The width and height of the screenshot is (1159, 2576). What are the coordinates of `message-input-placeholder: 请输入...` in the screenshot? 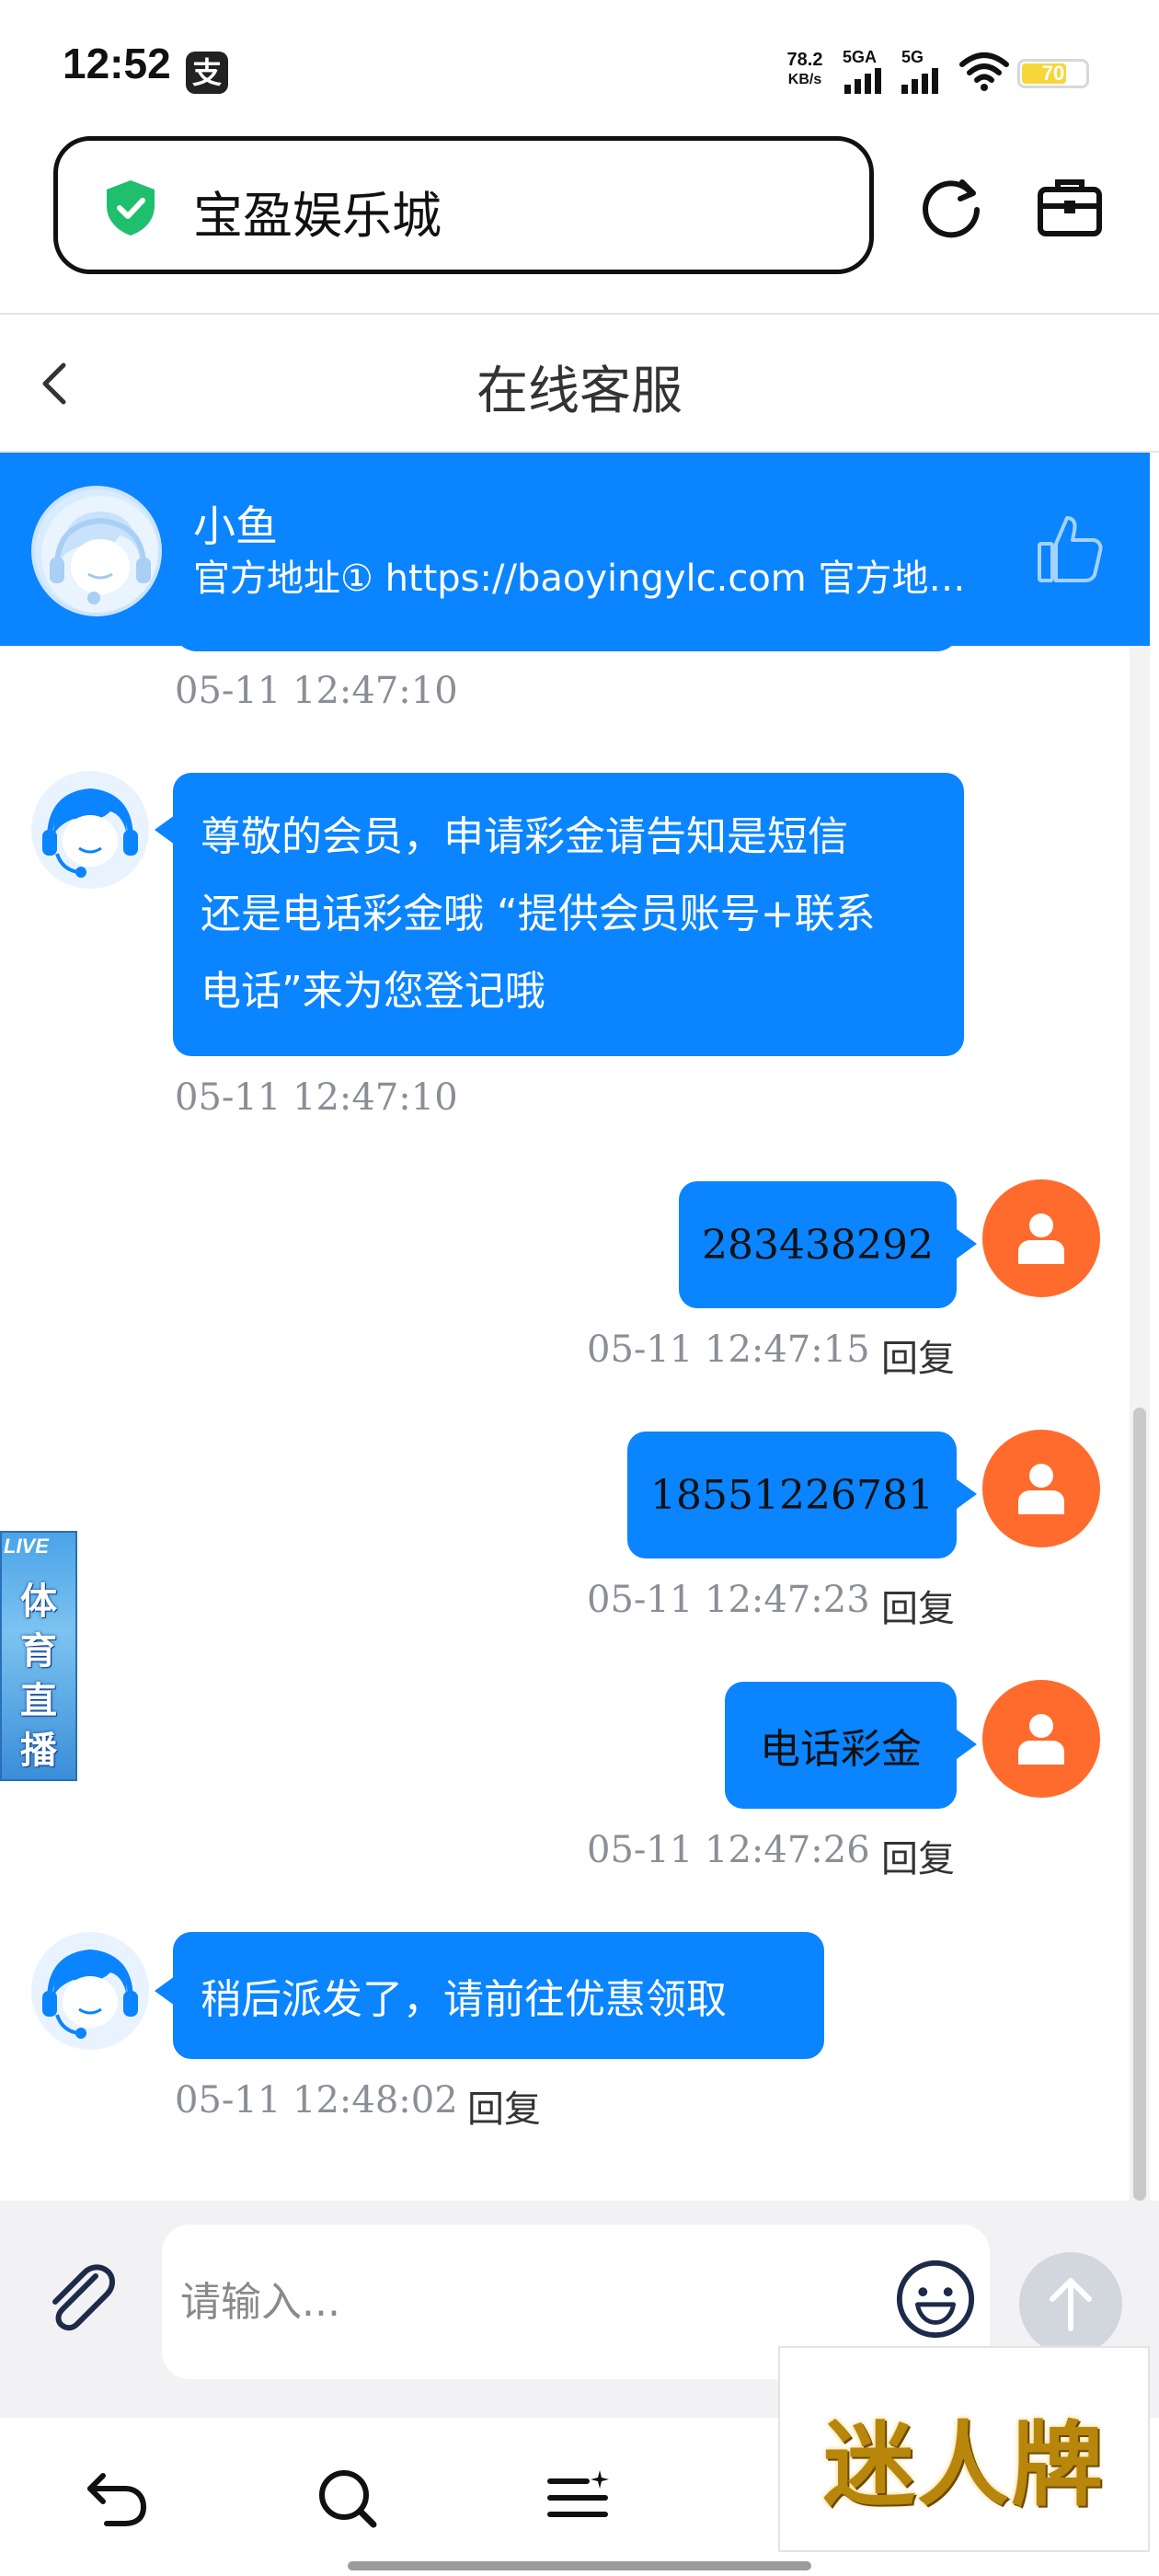 It's located at (260, 2302).